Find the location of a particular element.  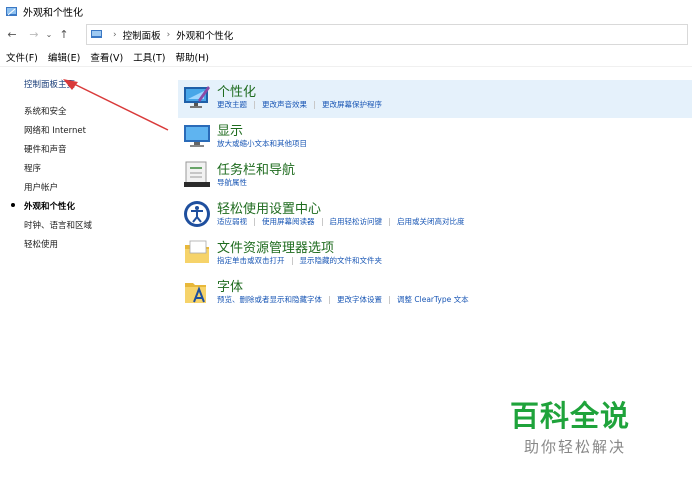

recent-locations-button: ⌄ is located at coordinates (49, 34).